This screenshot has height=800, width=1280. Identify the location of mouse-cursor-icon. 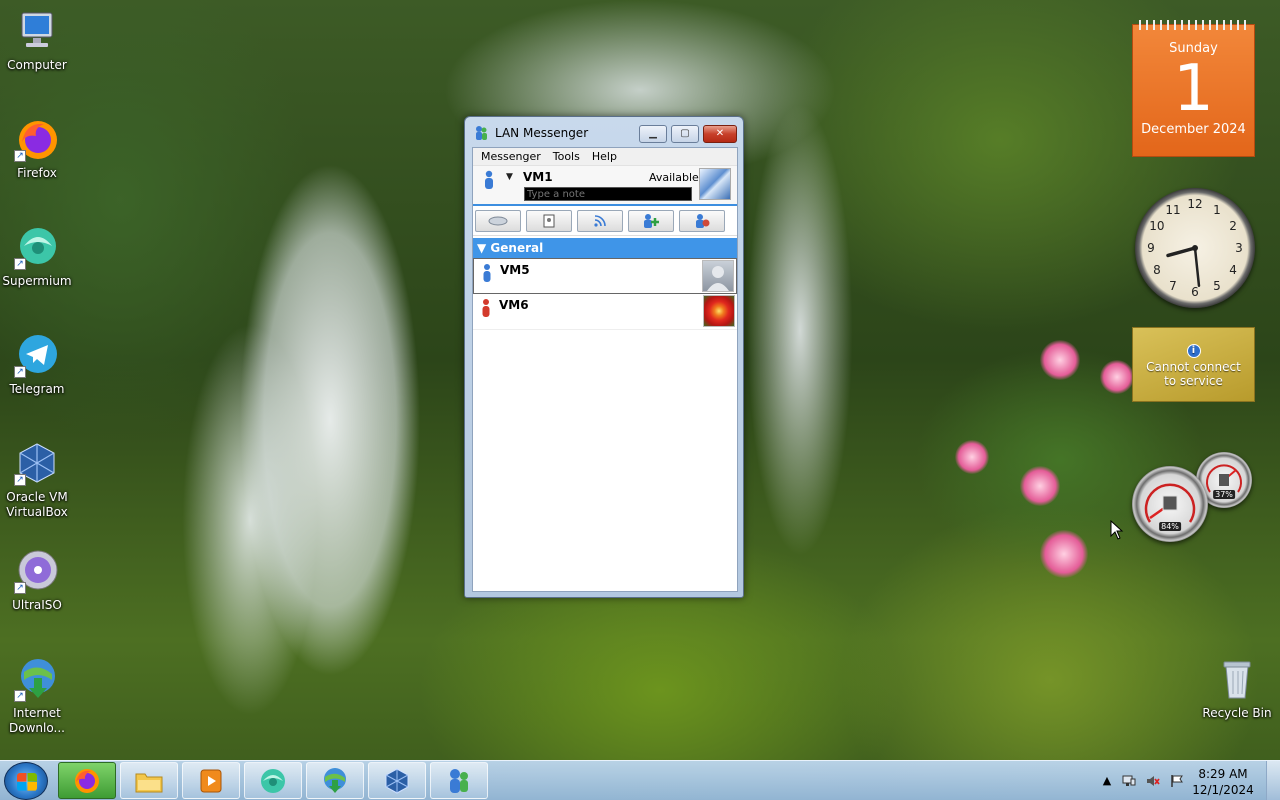
(1117, 530).